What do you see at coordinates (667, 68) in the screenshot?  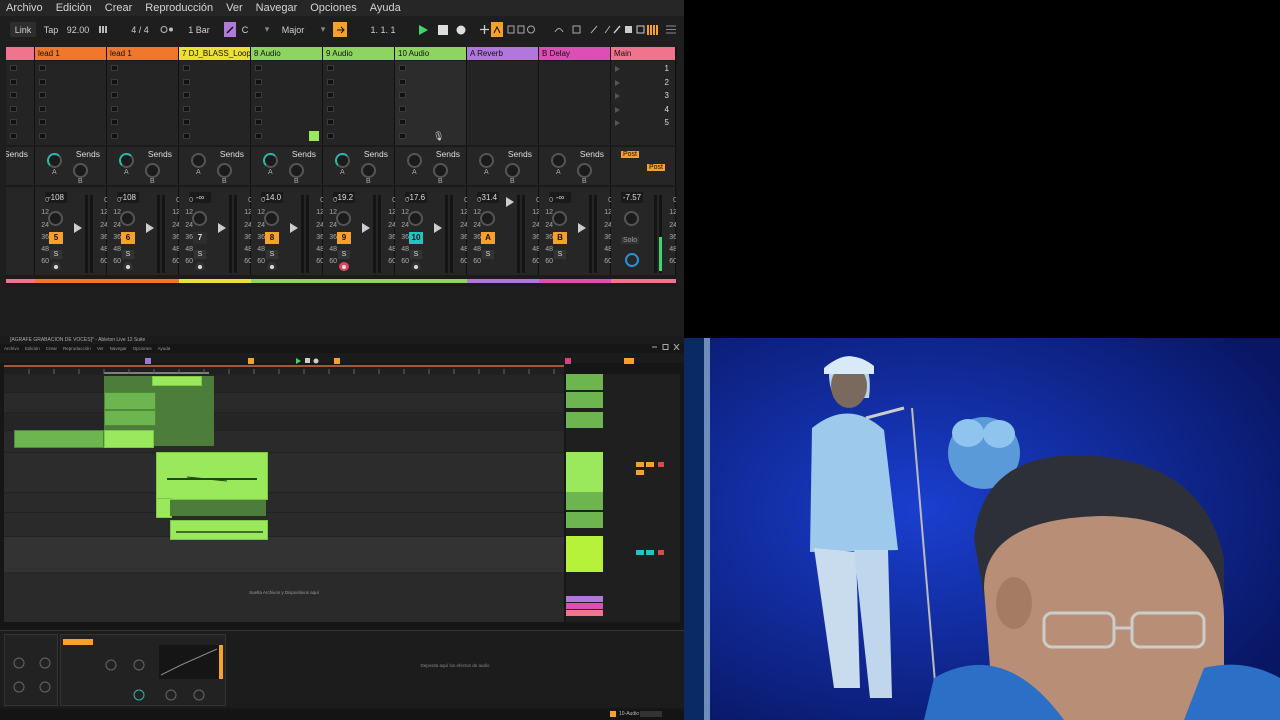 I see `scene-number: 1` at bounding box center [667, 68].